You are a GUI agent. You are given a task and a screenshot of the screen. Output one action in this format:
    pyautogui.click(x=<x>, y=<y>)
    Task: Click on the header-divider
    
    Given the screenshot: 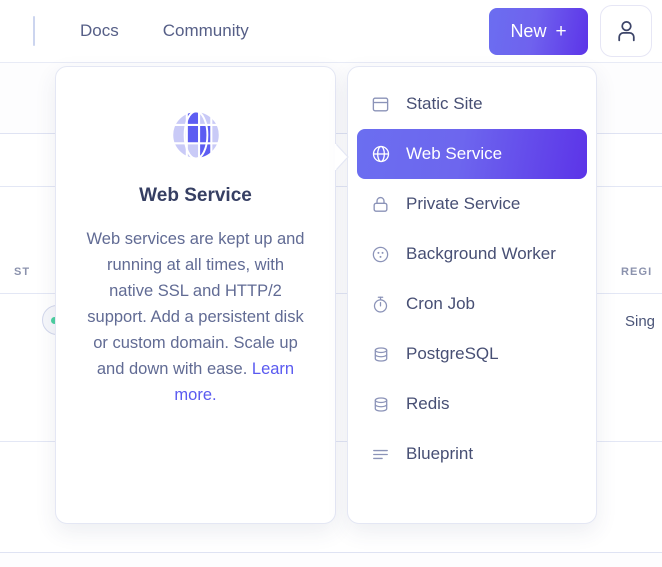 What is the action you would take?
    pyautogui.click(x=34, y=31)
    